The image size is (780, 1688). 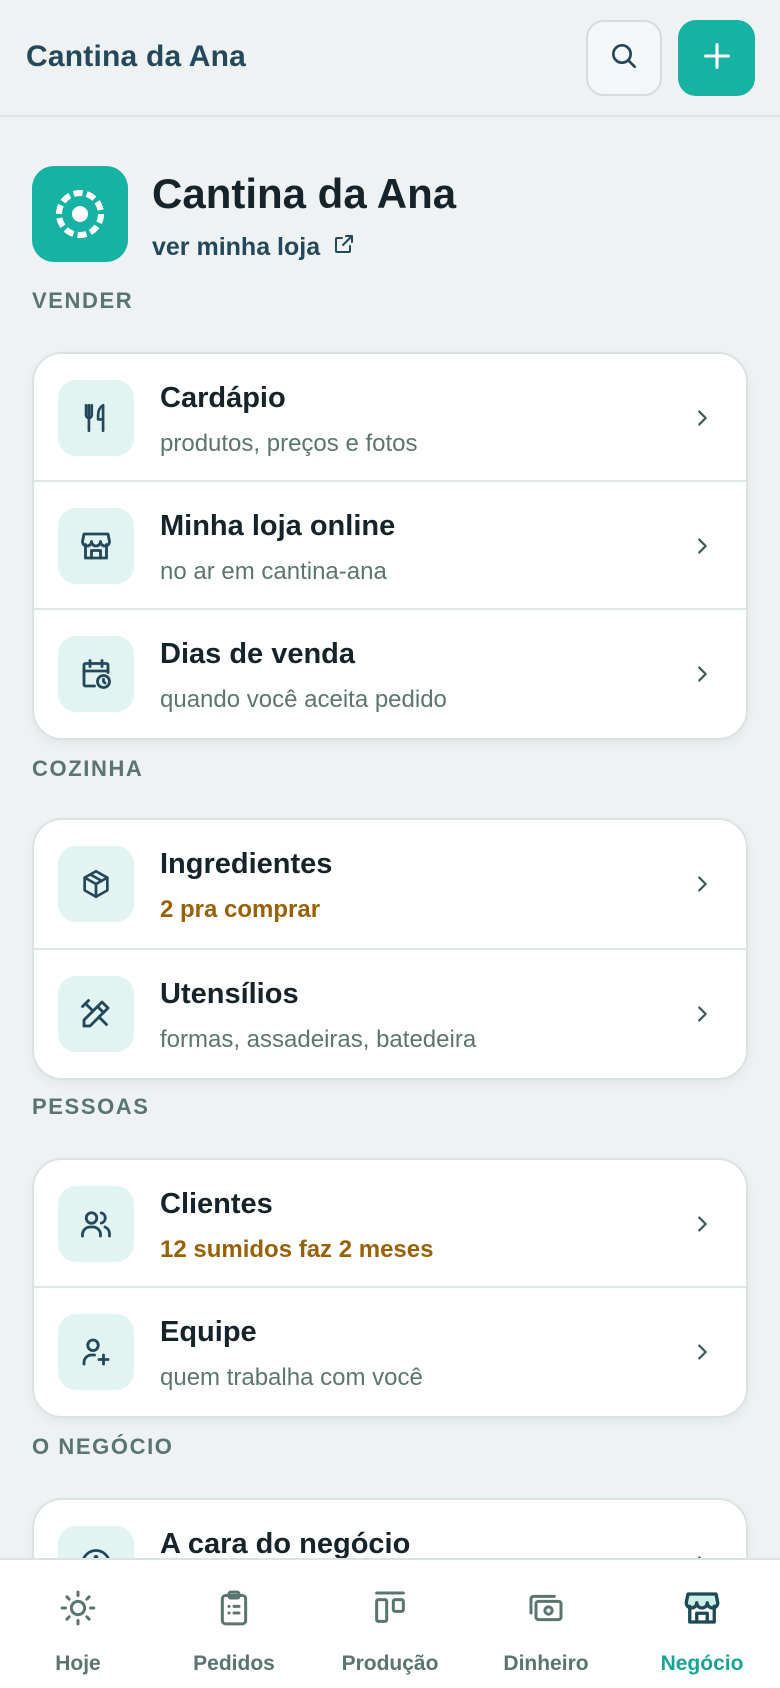 What do you see at coordinates (278, 526) in the screenshot?
I see `row-title: Minha loja online` at bounding box center [278, 526].